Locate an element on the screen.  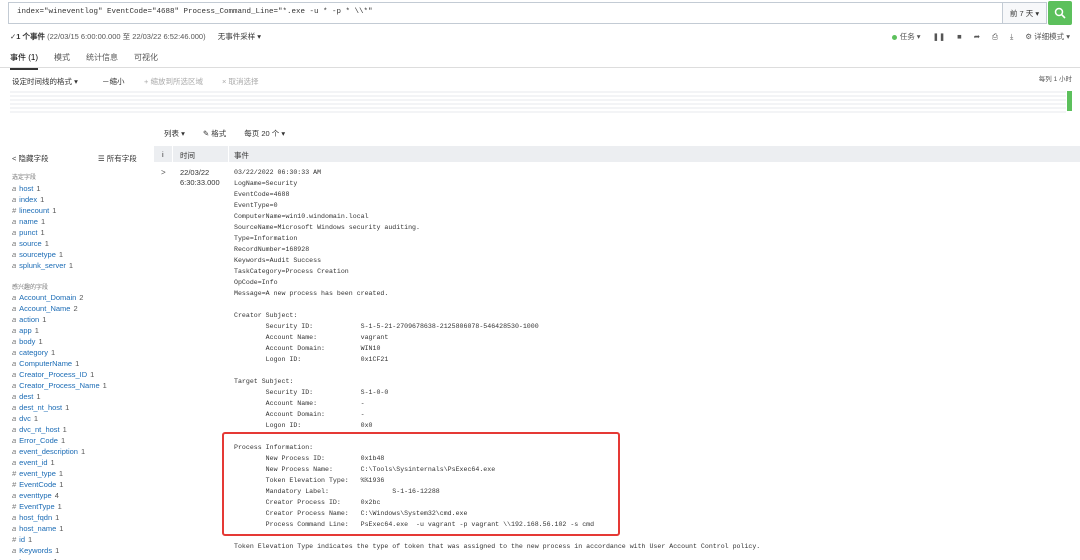
timeline-chart is located at coordinates (538, 102).